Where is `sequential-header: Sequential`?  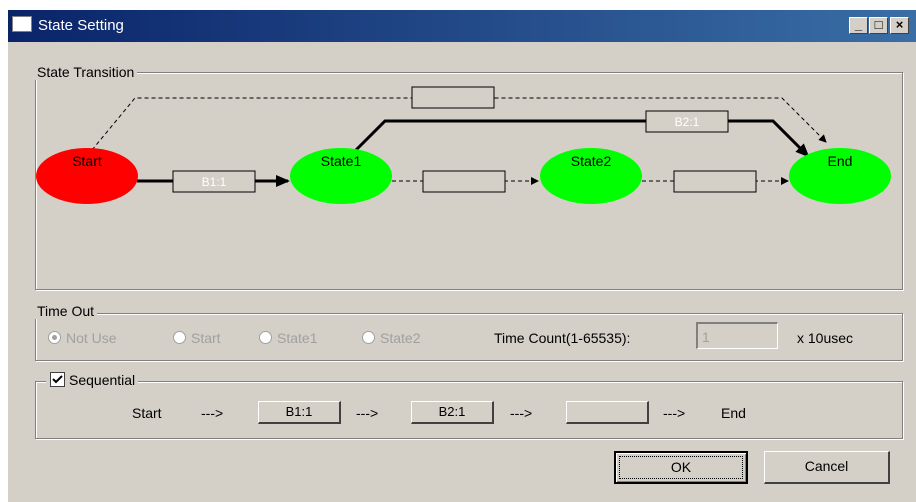 sequential-header: Sequential is located at coordinates (92, 380).